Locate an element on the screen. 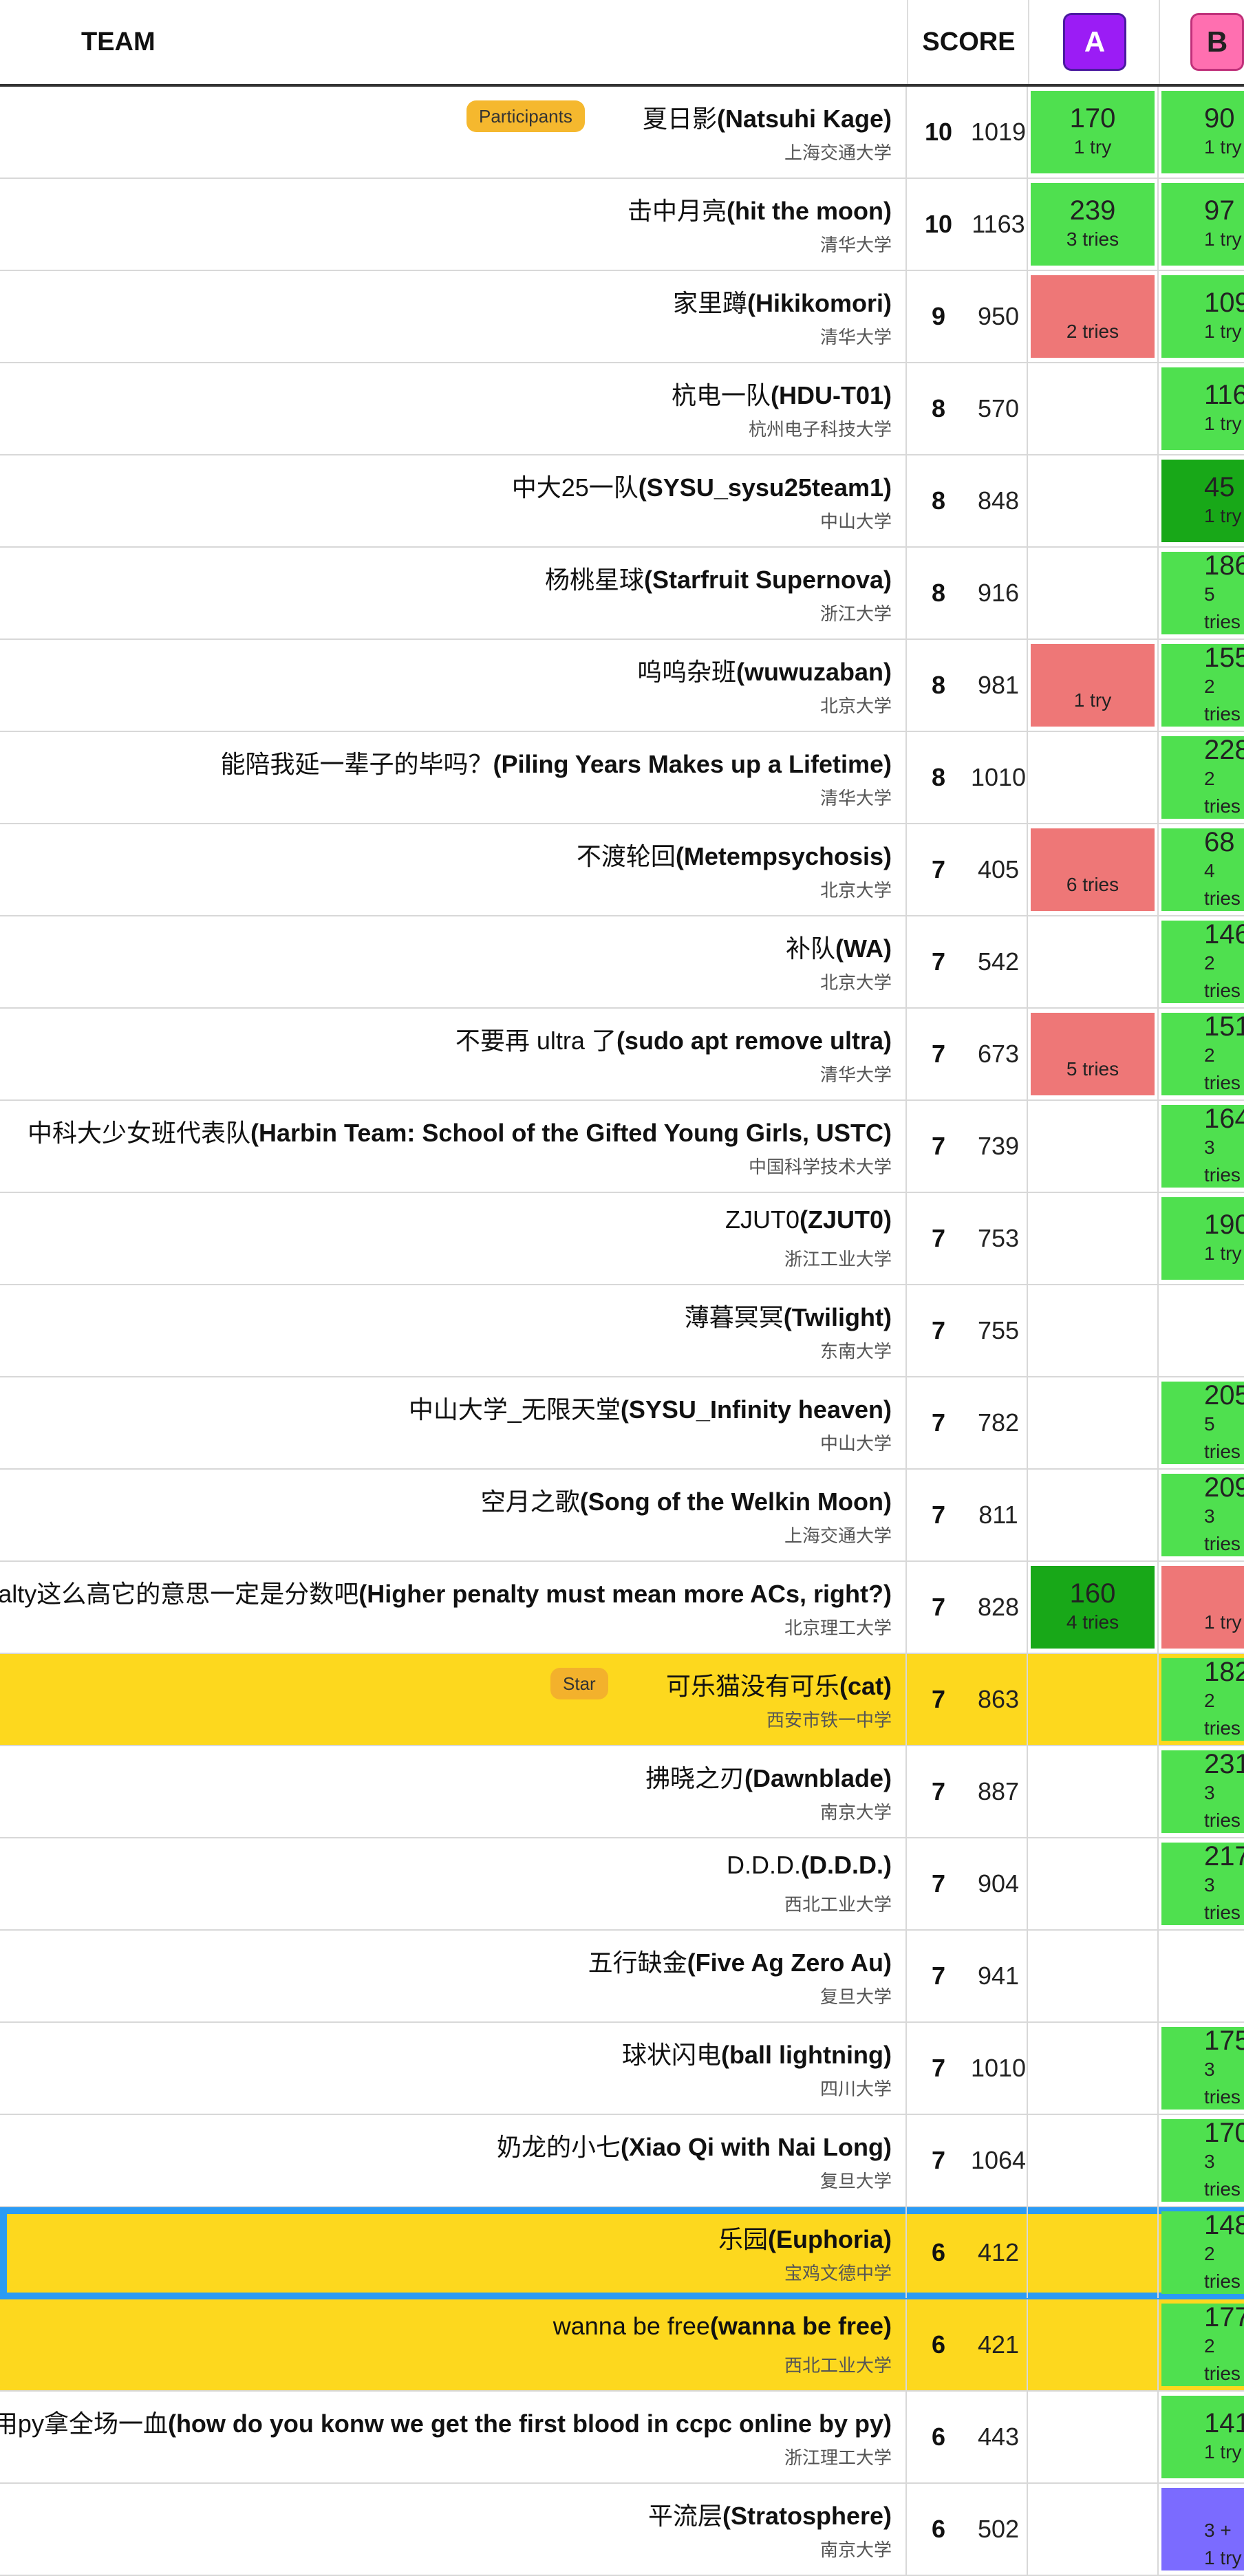 The image size is (1244, 2576). problem-b-result: 164 3 tries is located at coordinates (1202, 1146).